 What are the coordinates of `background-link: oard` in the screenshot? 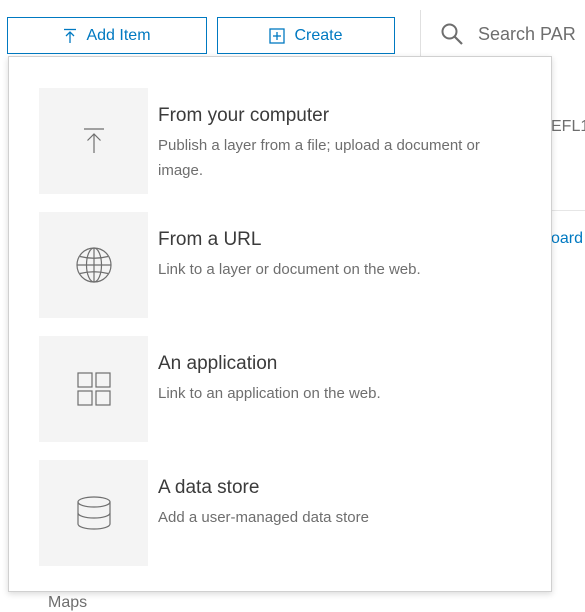 It's located at (567, 239).